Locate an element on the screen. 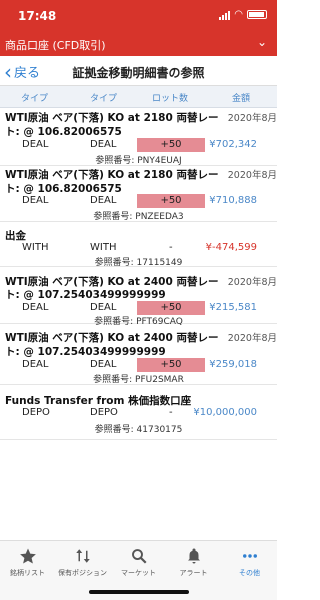  entry-amount: ¥-474,599 is located at coordinates (231, 247).